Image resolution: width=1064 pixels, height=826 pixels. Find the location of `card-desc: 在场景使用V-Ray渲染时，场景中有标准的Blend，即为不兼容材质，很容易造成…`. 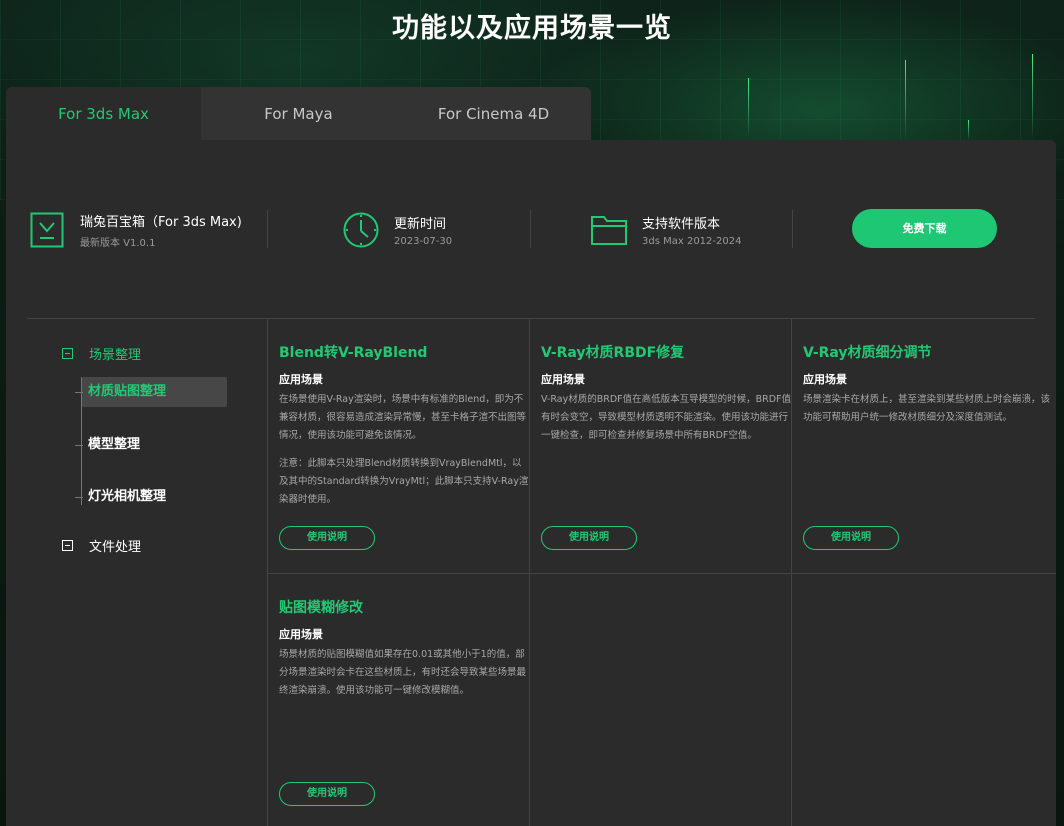

card-desc: 在场景使用V-Ray渲染时，场景中有标准的Blend，即为不兼容材质，很容易造成… is located at coordinates (403, 417).